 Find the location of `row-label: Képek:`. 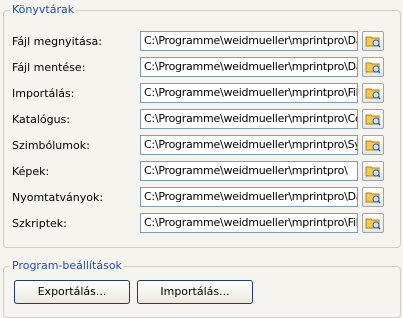

row-label: Képek: is located at coordinates (31, 171).